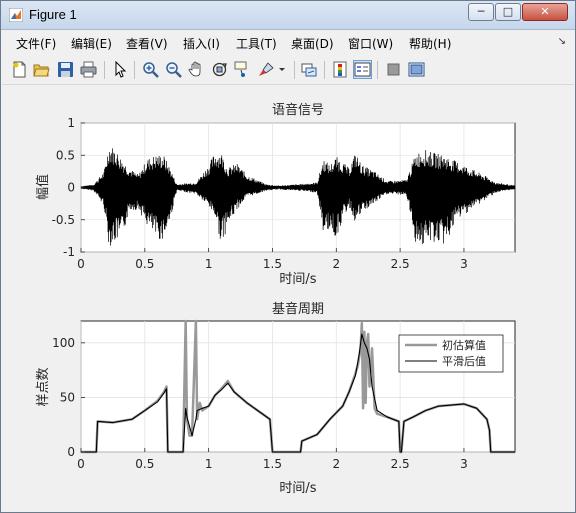 This screenshot has width=576, height=513. I want to click on new-figure-icon, so click(19, 69).